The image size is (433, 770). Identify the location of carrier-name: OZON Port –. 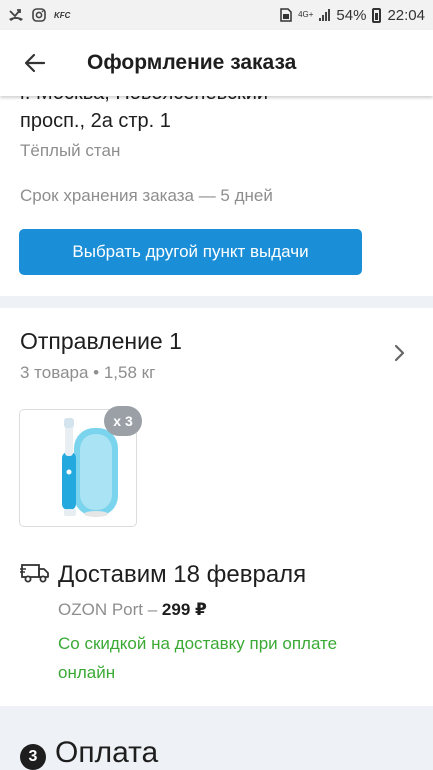
(108, 609).